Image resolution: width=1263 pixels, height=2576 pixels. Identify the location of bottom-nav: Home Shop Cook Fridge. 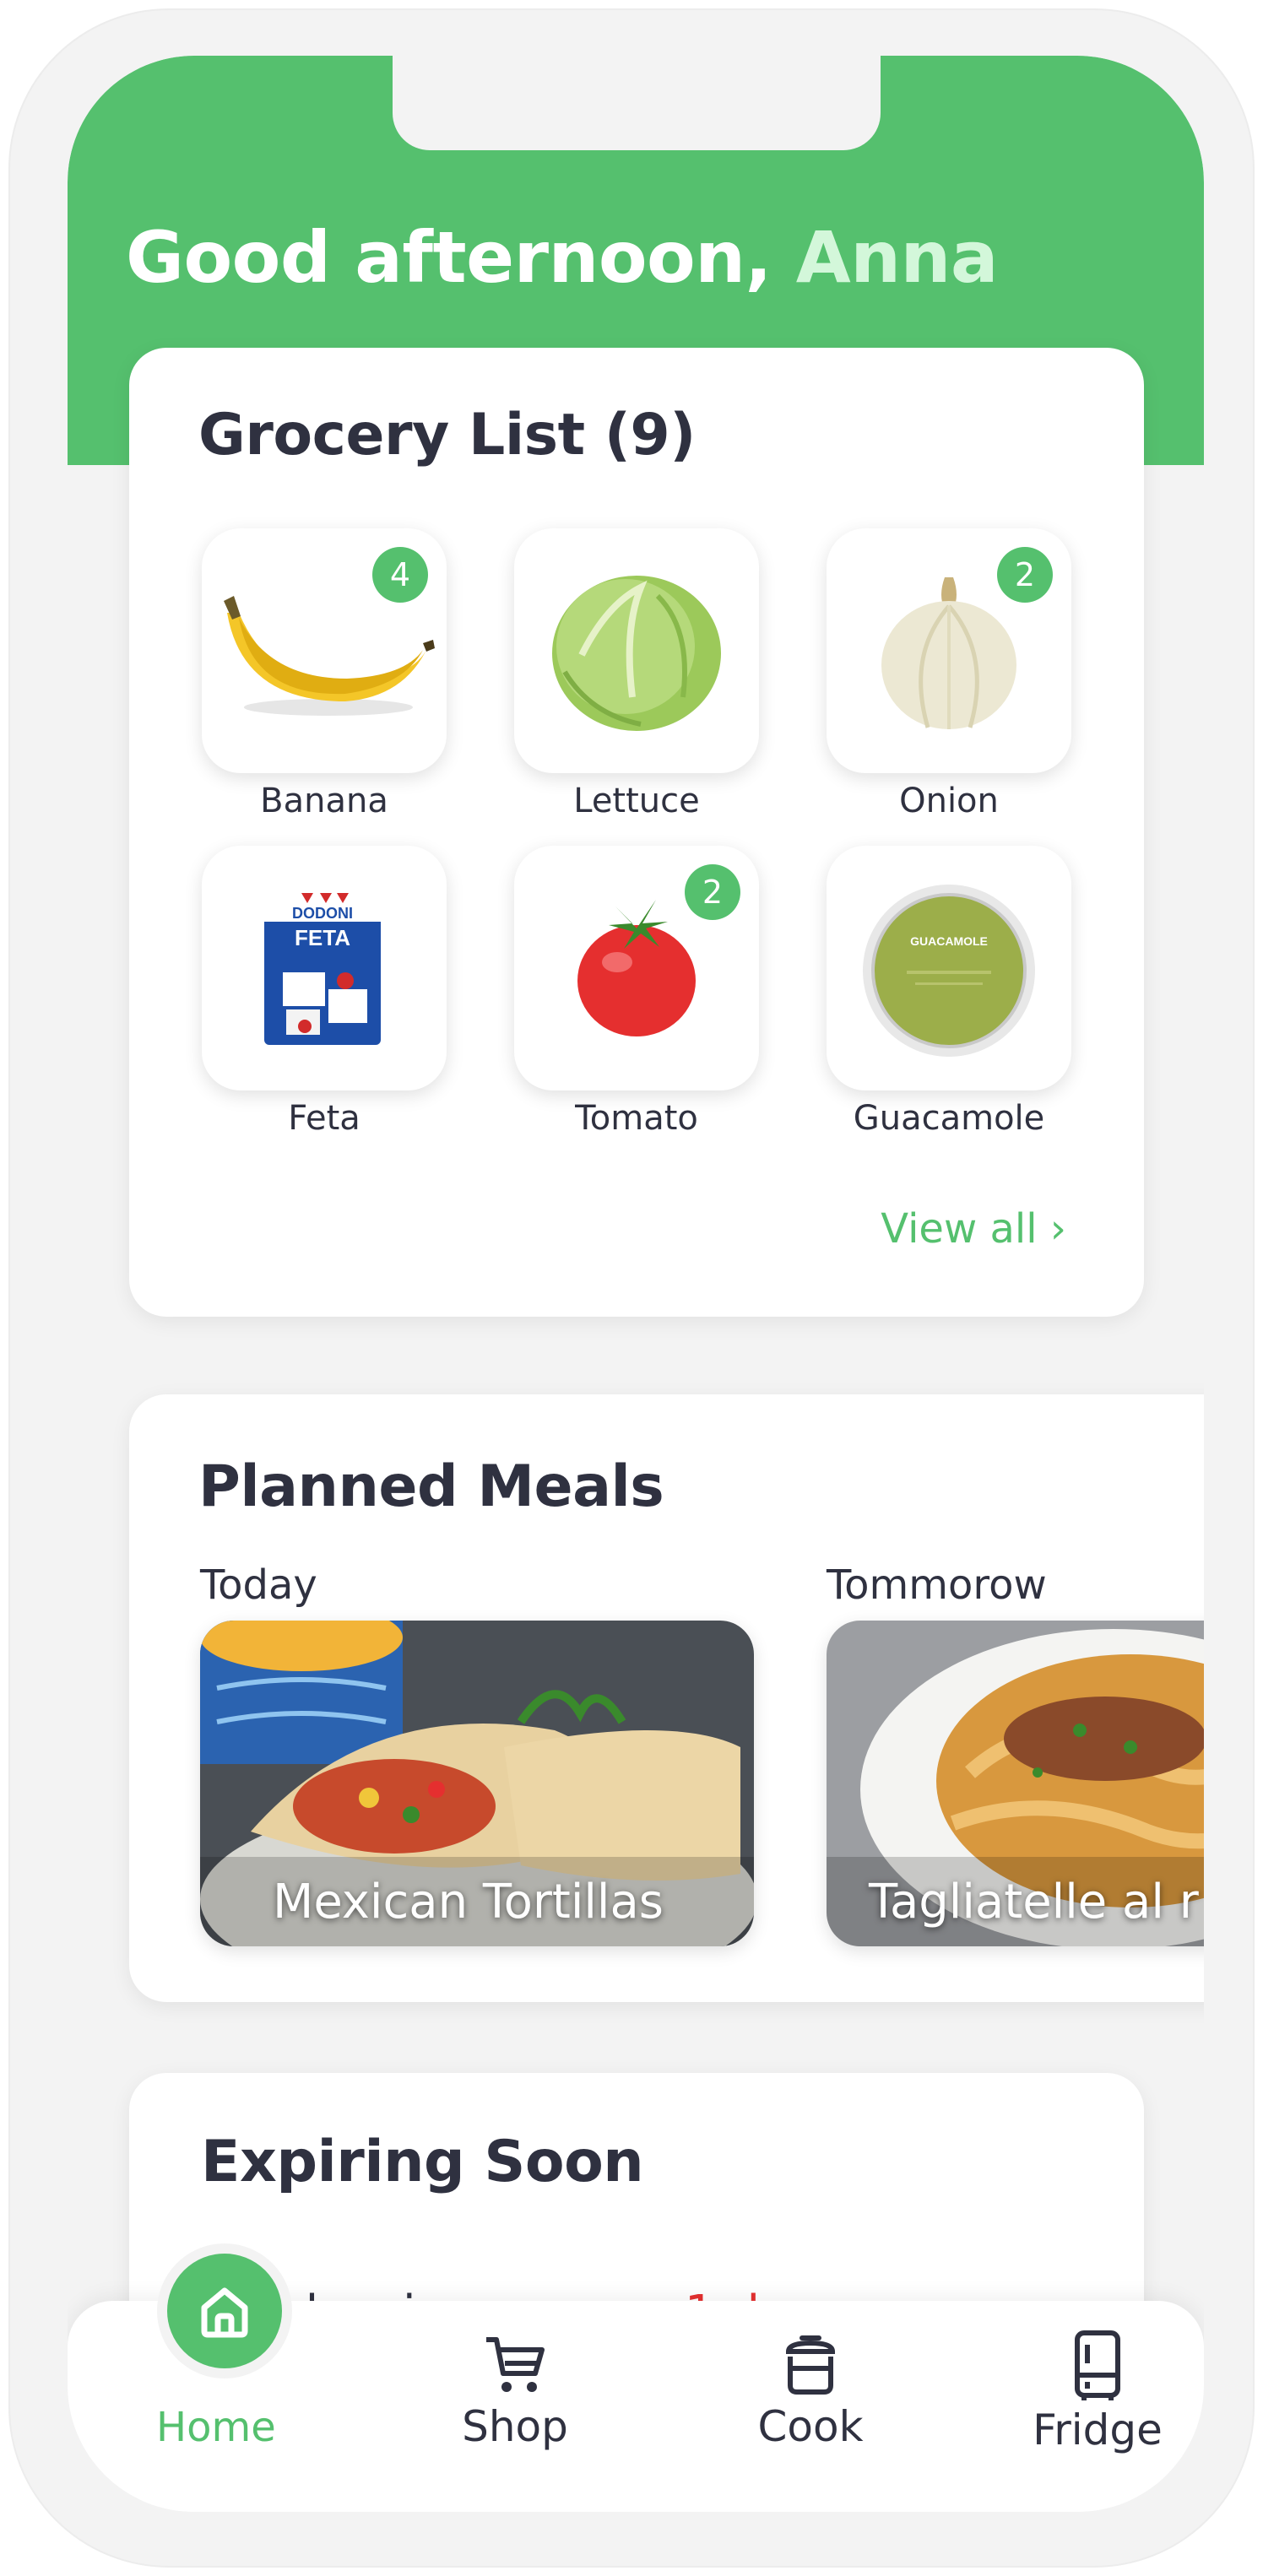
(636, 2377).